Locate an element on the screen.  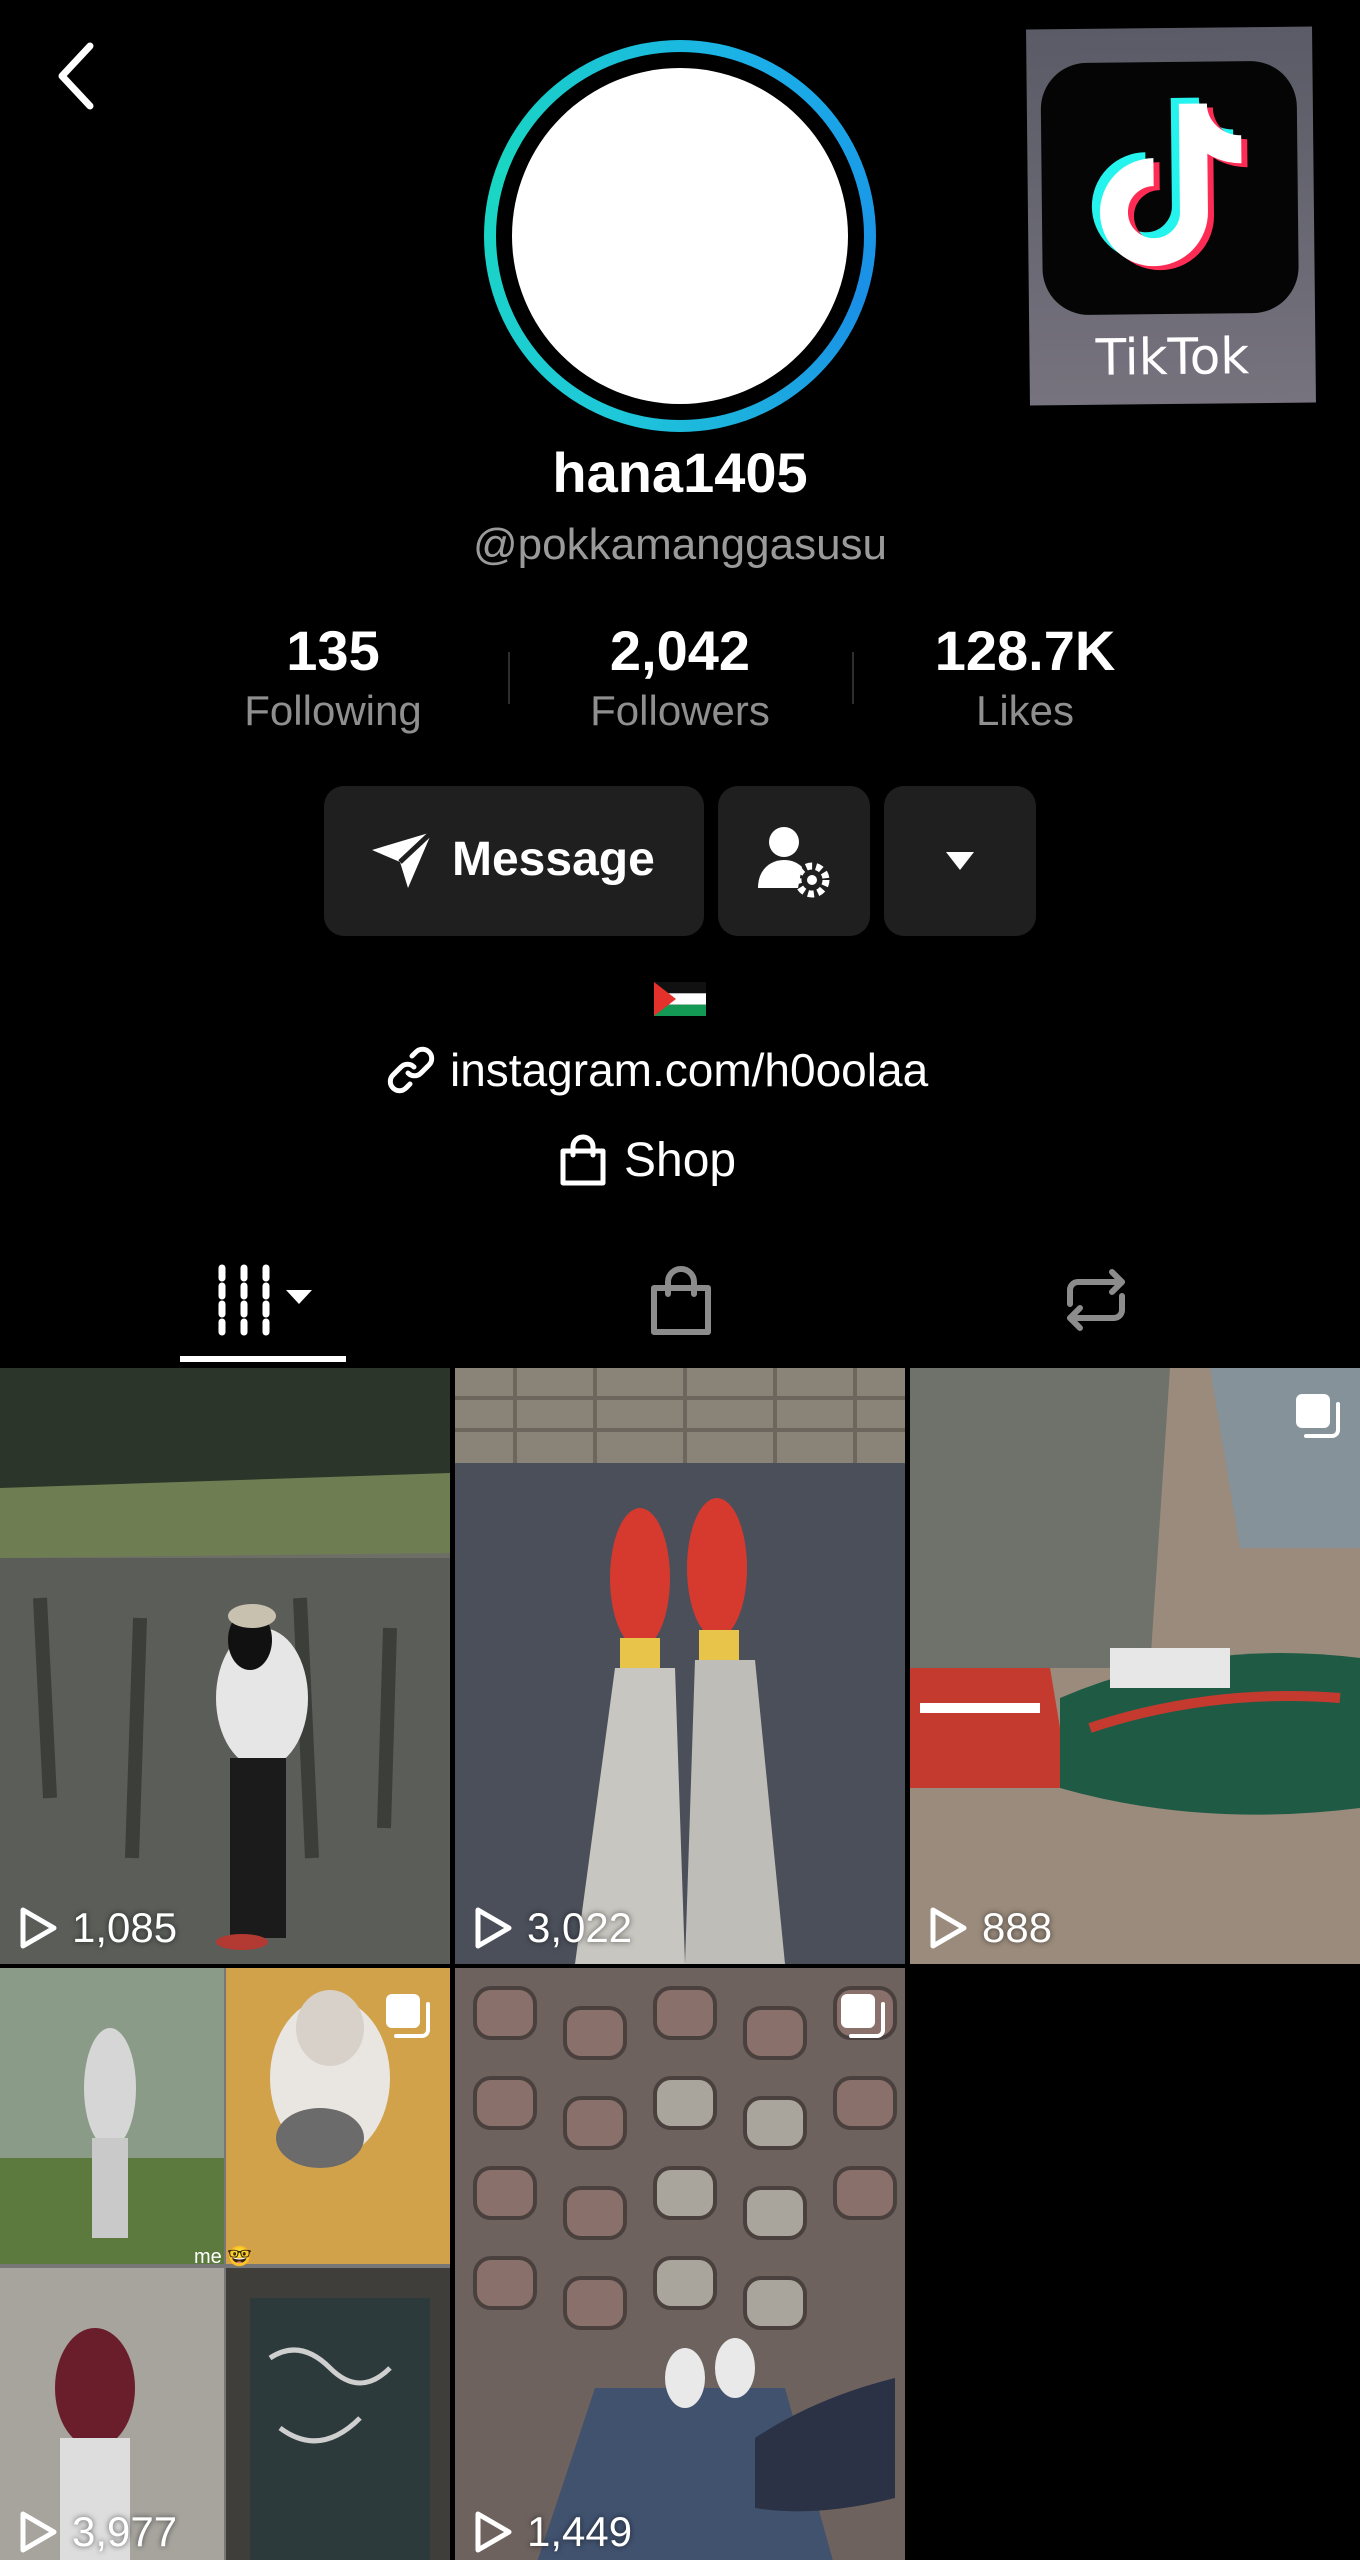
stat-followers: 2,042 Followers is located at coordinates (680, 676).